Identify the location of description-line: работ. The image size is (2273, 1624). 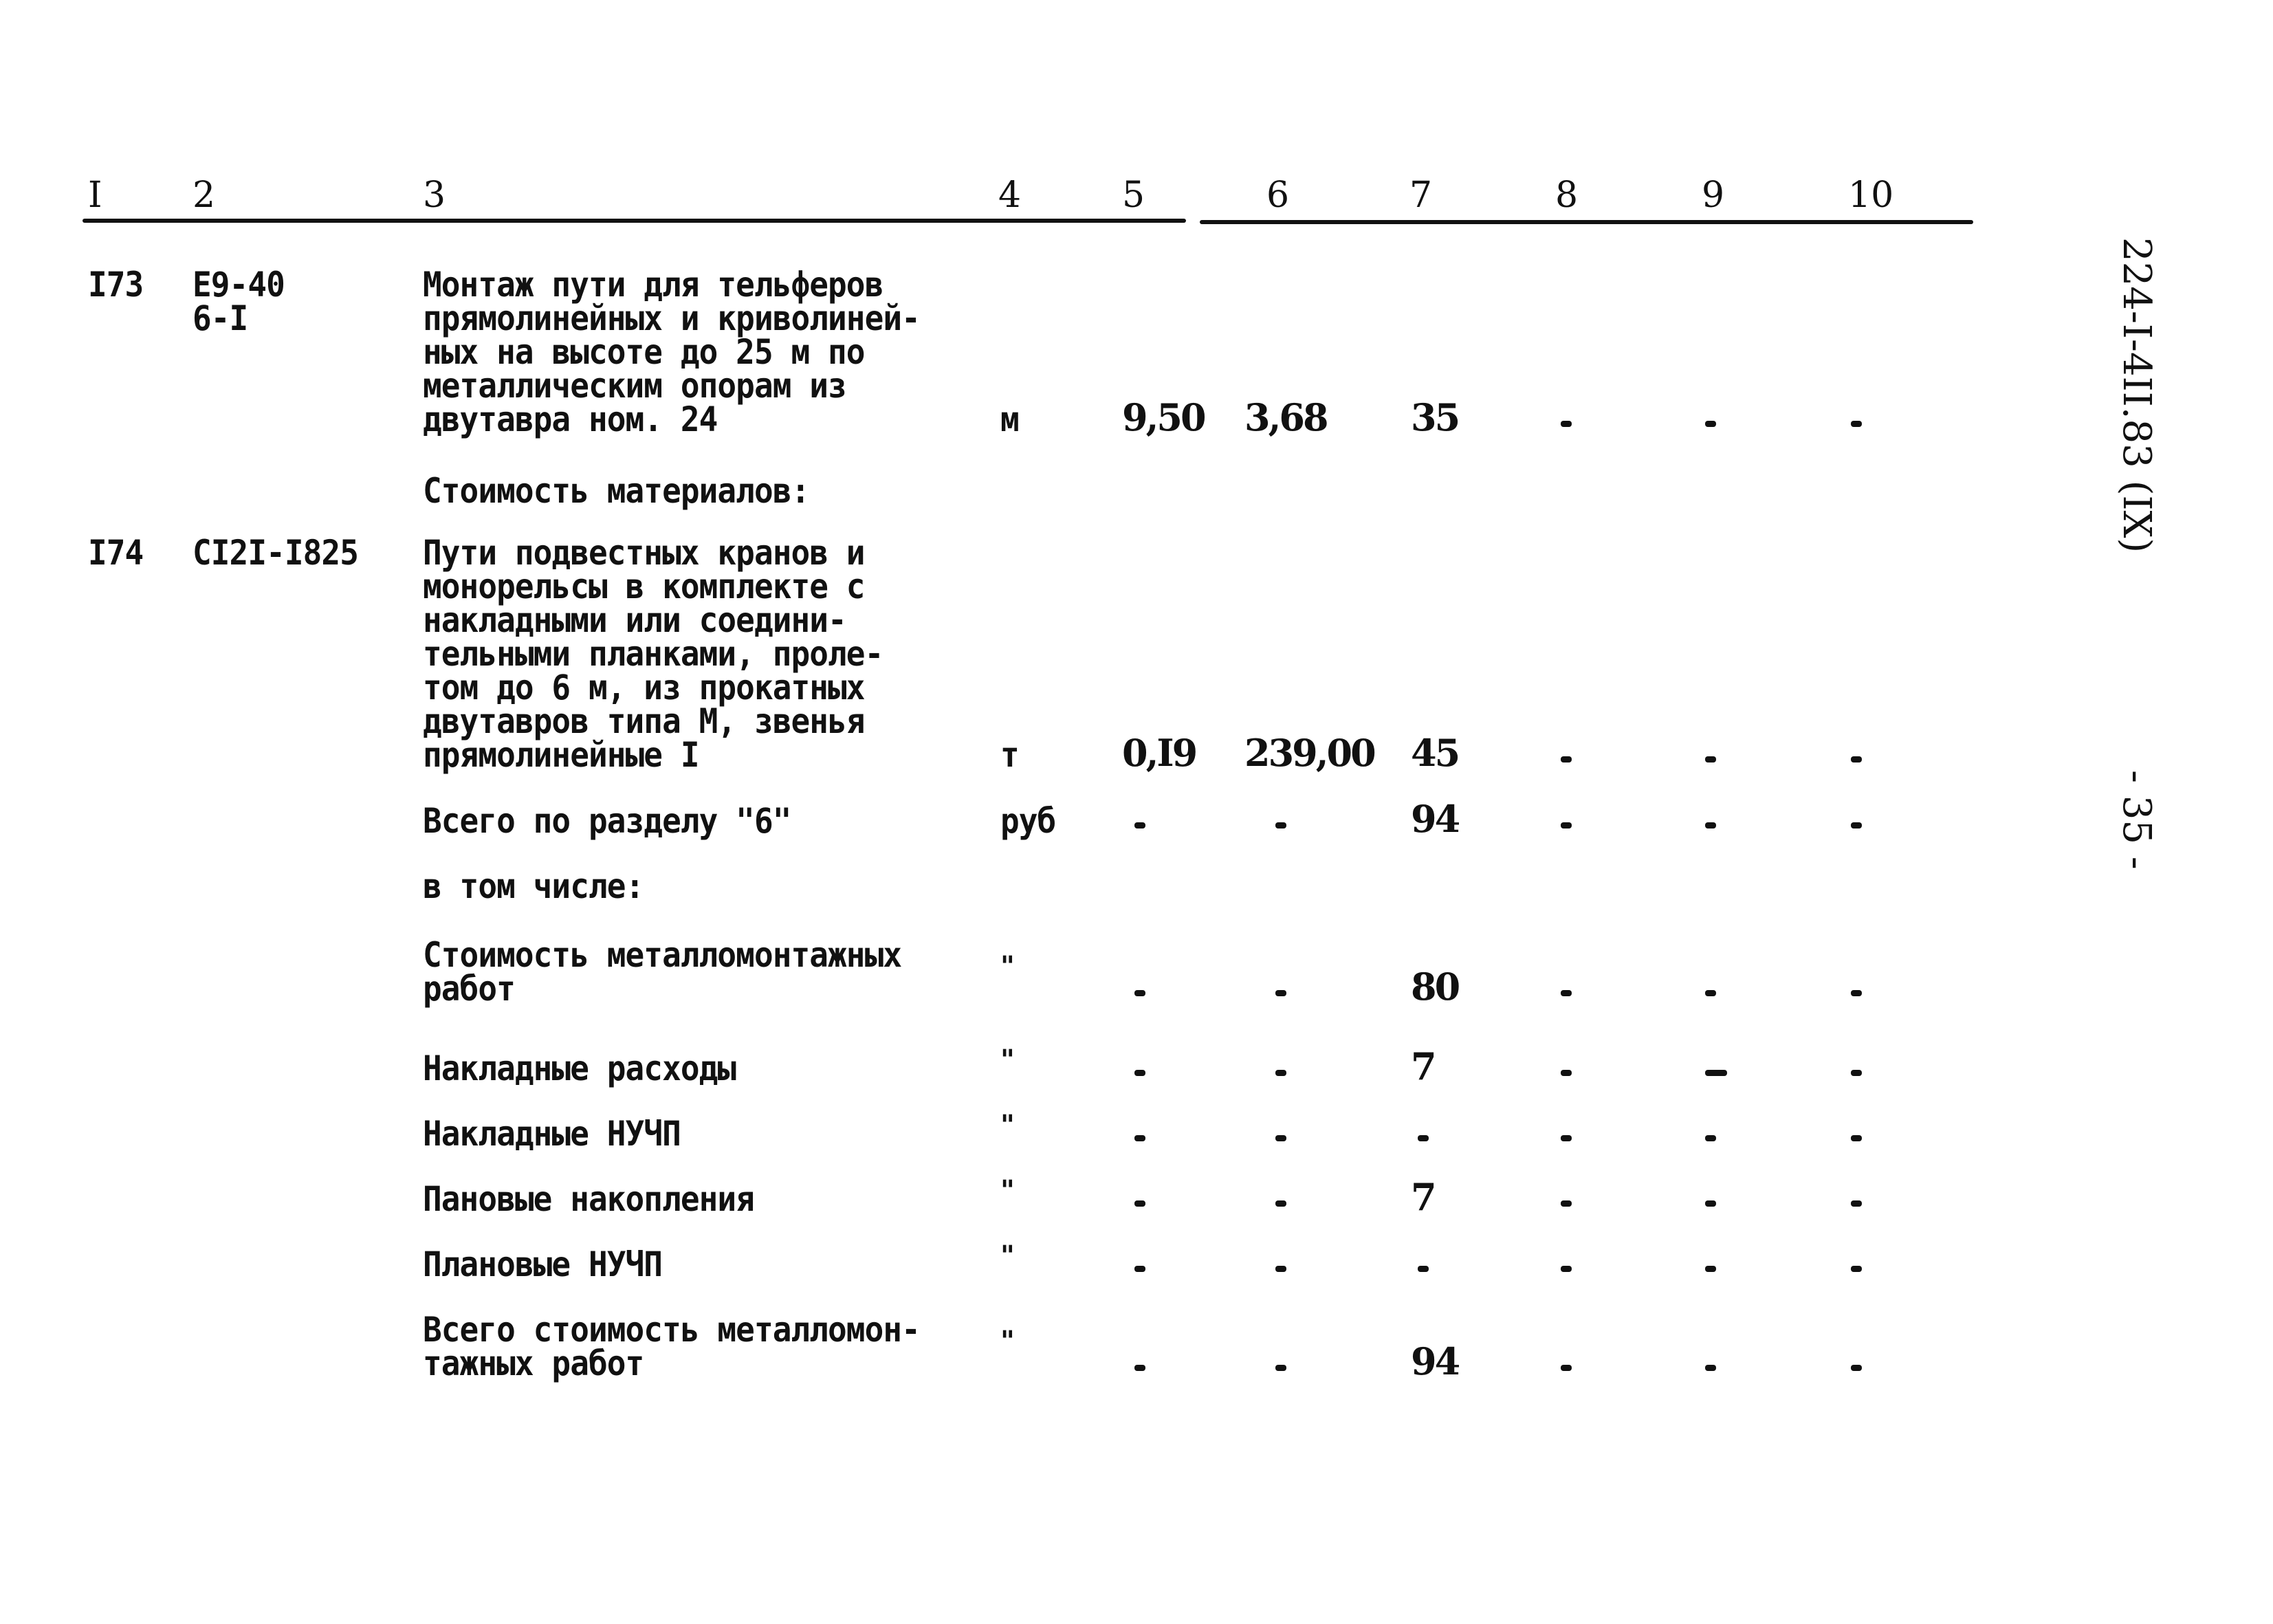
(470, 989).